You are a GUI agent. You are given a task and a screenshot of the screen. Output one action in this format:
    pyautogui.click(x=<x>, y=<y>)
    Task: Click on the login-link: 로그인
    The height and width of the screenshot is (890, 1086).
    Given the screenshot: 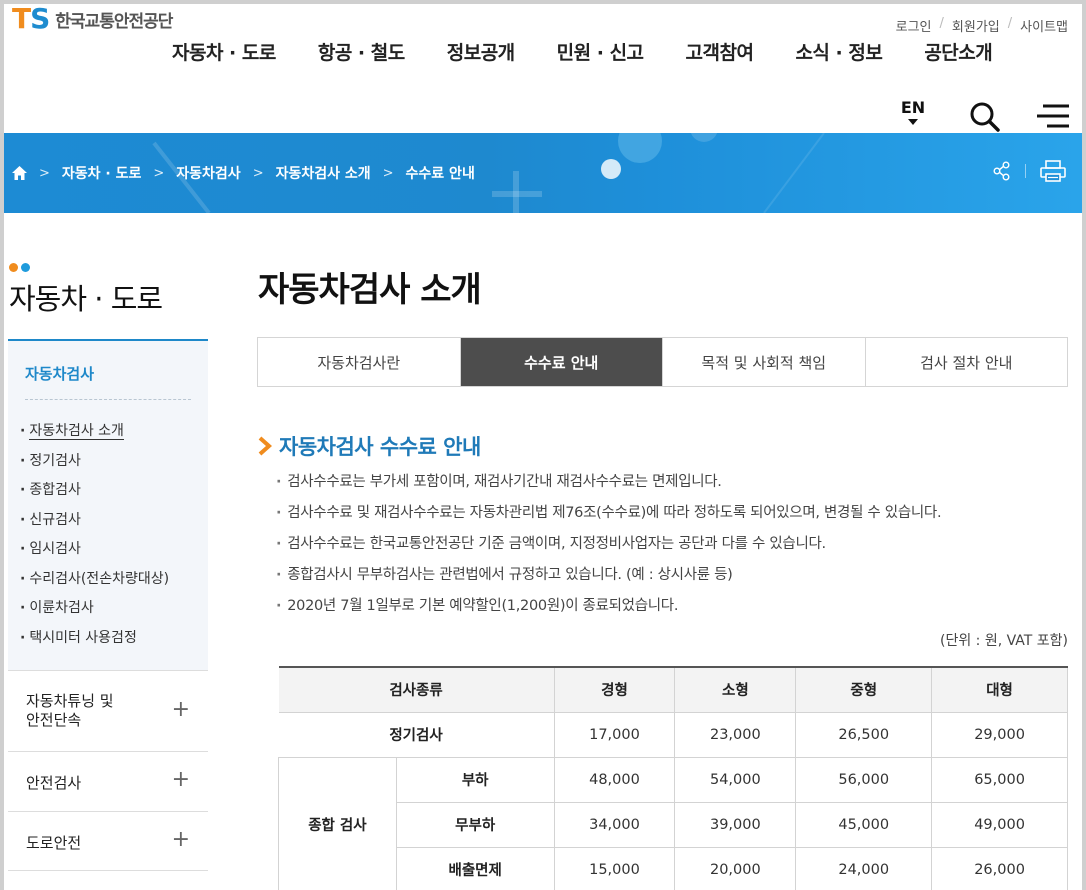 What is the action you would take?
    pyautogui.click(x=914, y=25)
    